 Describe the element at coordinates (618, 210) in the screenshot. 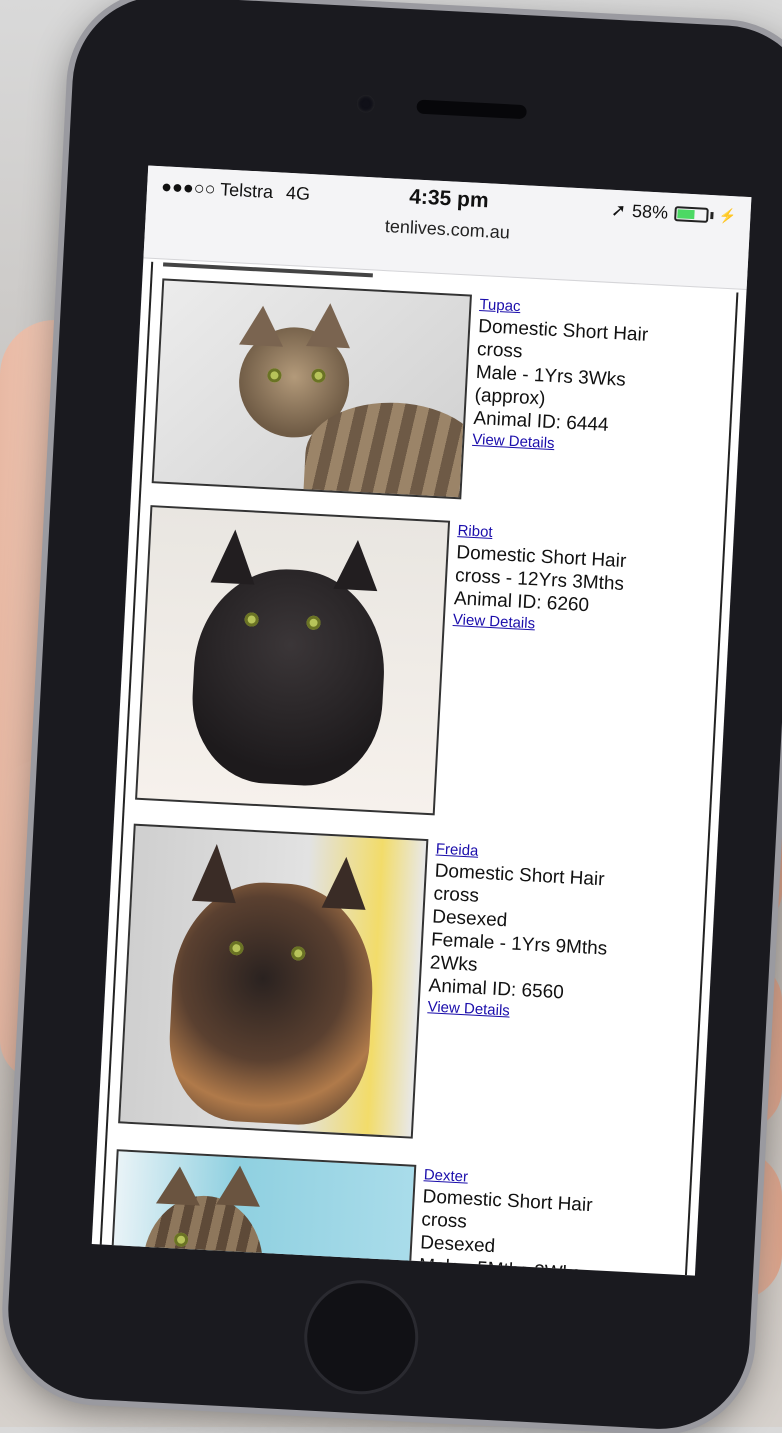

I see `location-arrow-icon: ➚` at that location.